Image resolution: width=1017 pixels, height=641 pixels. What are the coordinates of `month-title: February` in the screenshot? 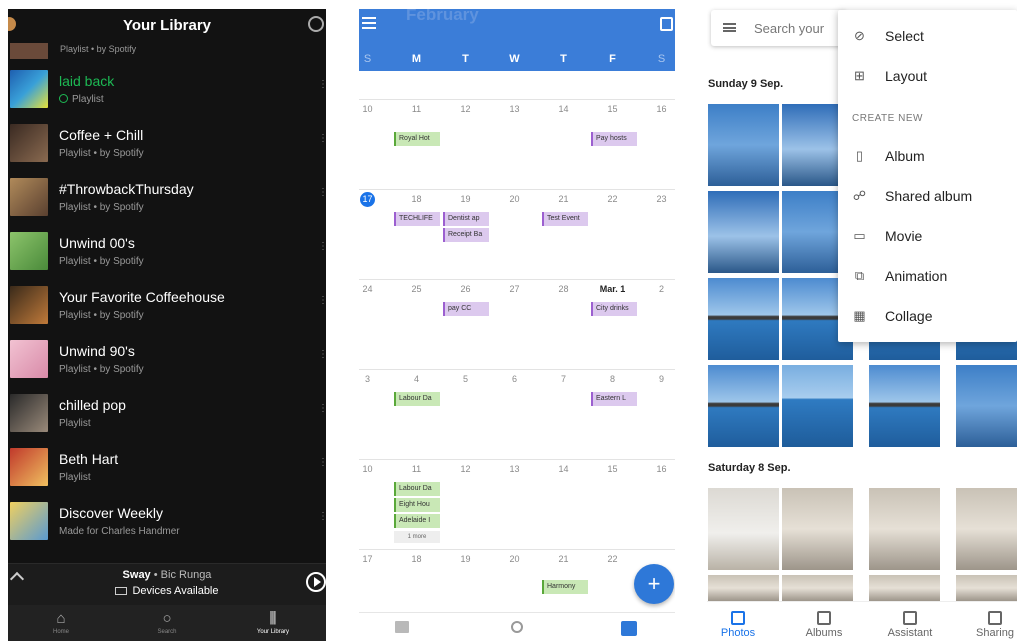 It's located at (442, 17).